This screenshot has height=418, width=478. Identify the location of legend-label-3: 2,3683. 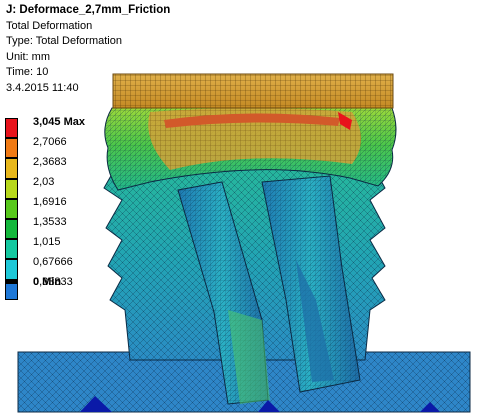
(50, 162).